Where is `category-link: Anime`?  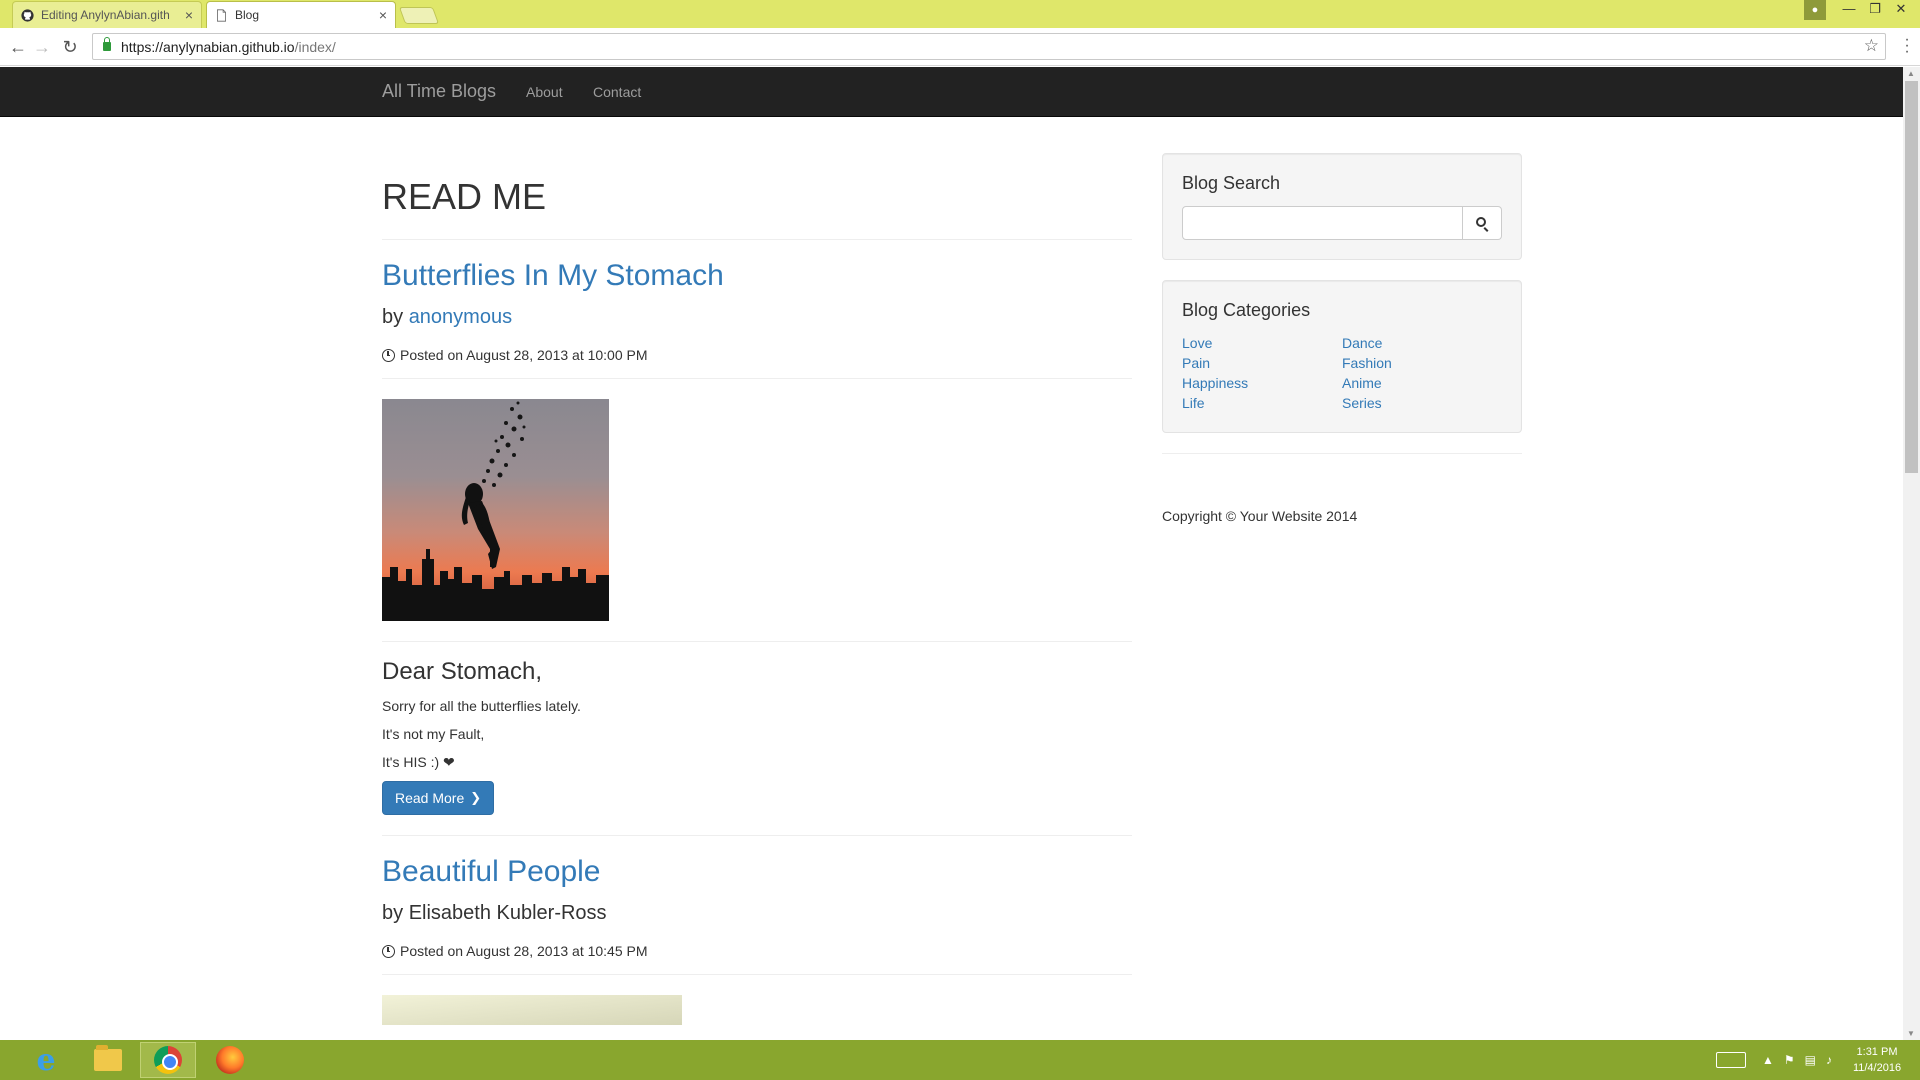 category-link: Anime is located at coordinates (1422, 383).